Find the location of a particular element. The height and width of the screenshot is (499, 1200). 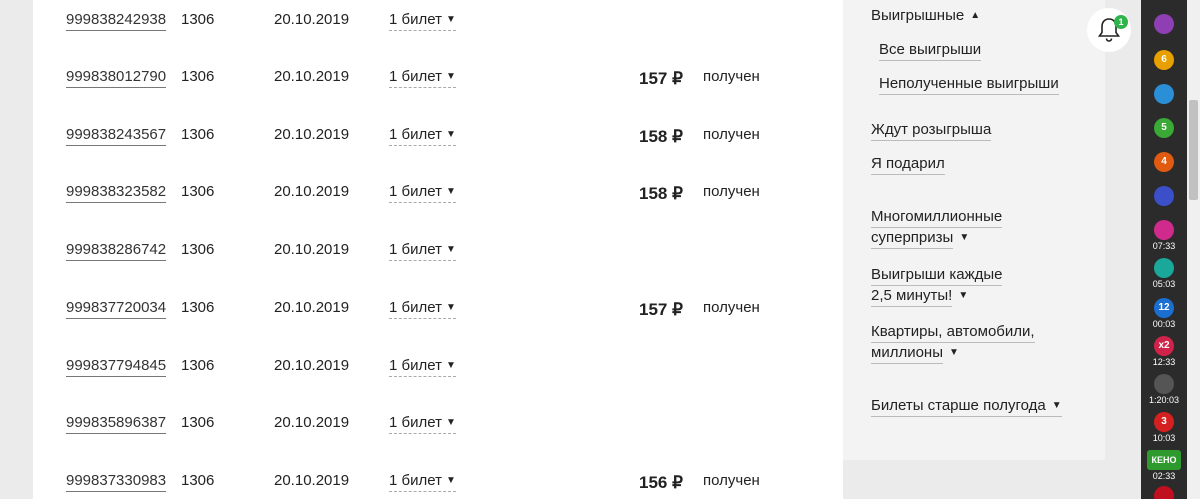

6-of-45-lottery-icon: 6 is located at coordinates (1164, 60).